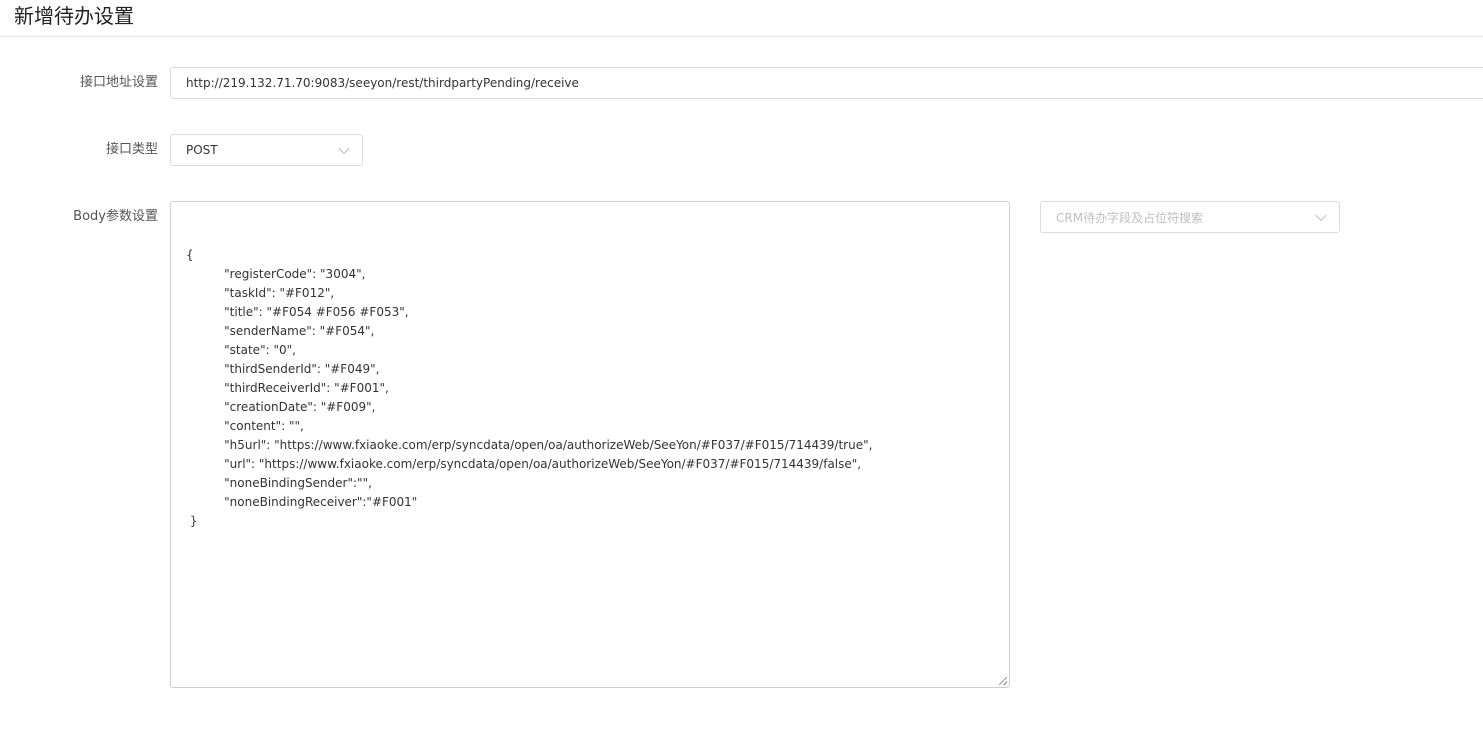  Describe the element at coordinates (202, 150) in the screenshot. I see `method-select-value: POST` at that location.